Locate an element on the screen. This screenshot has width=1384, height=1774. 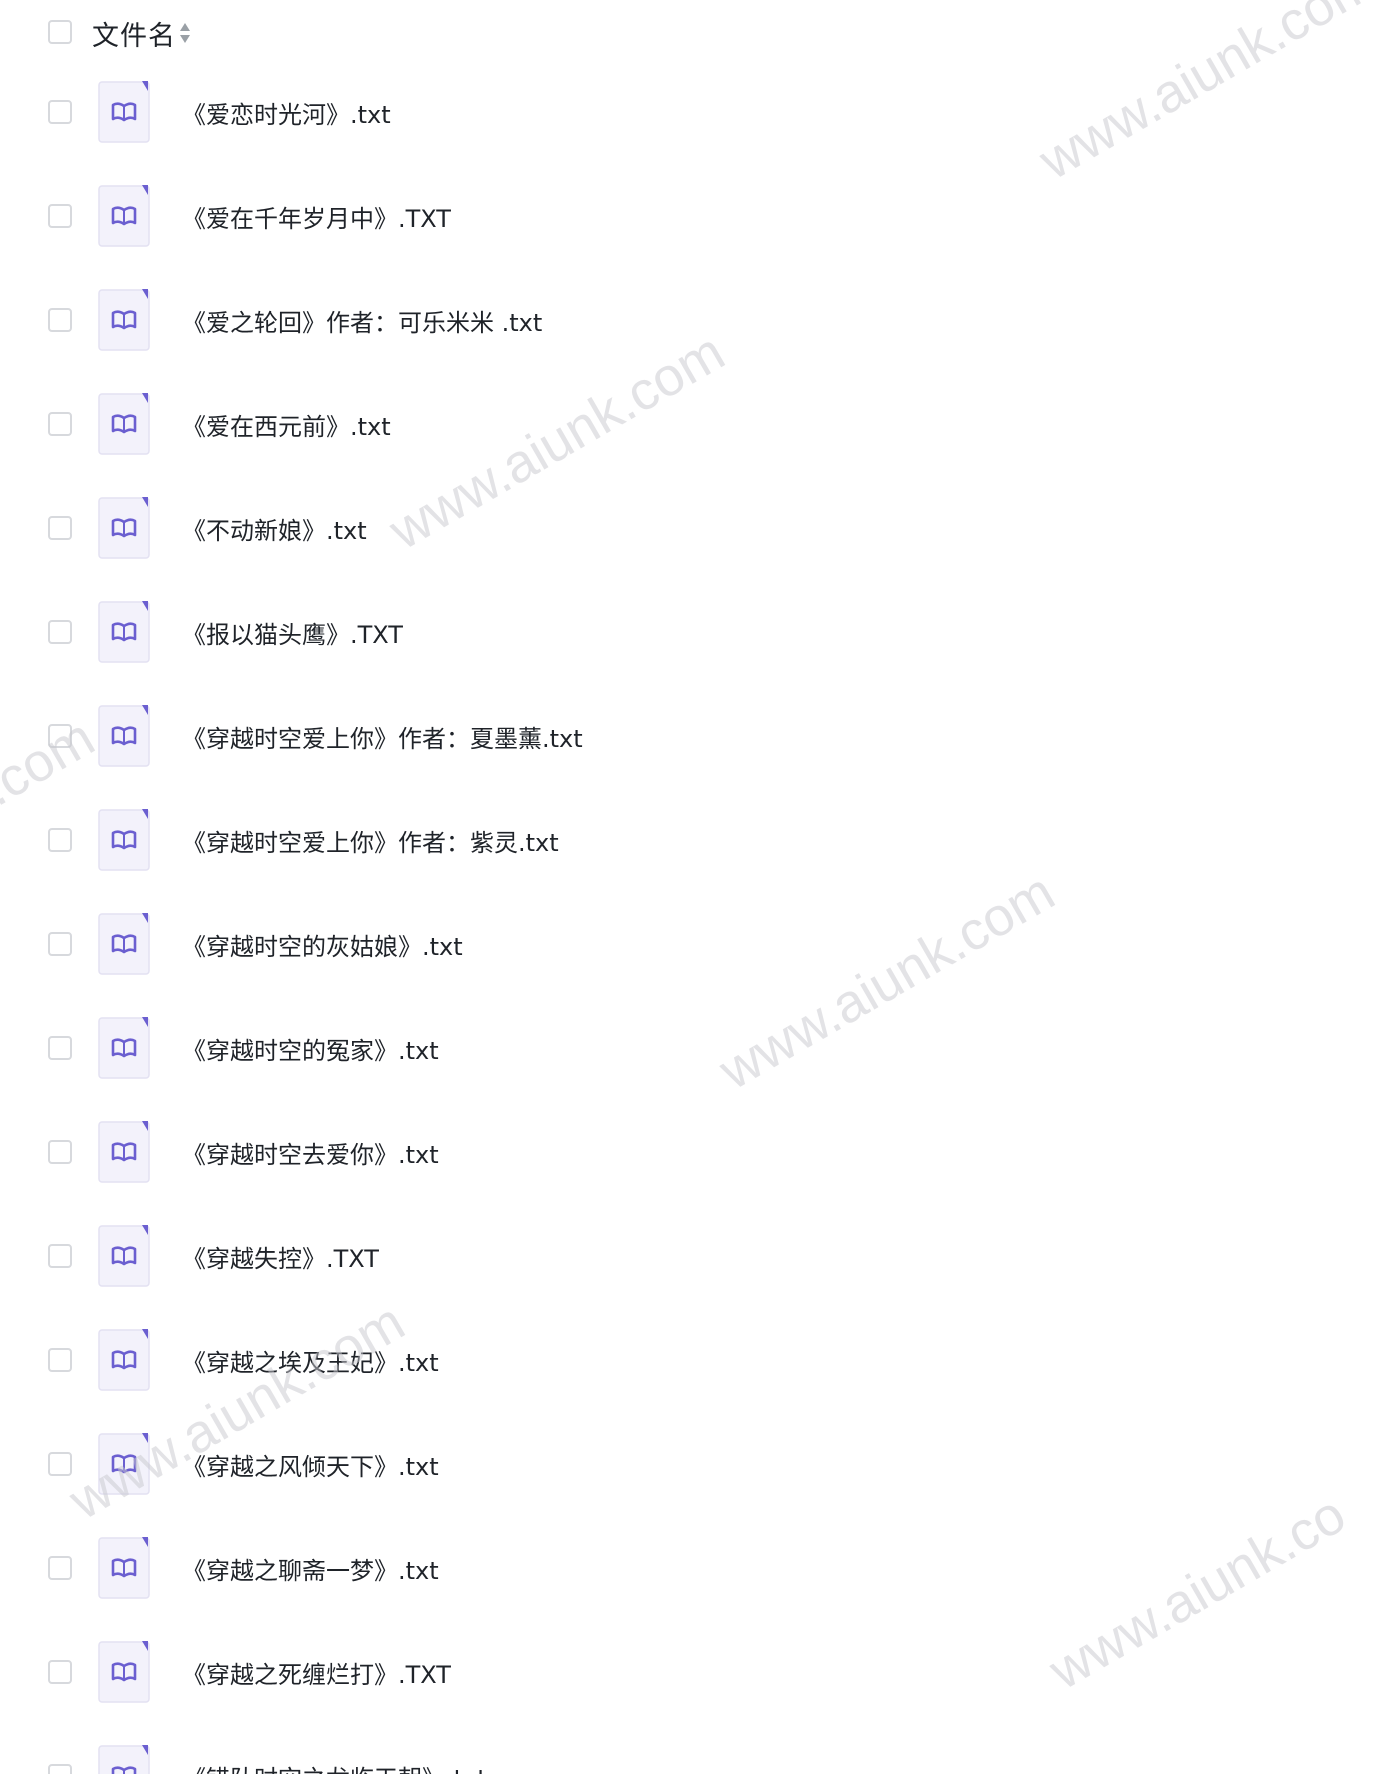
list-item: 《穿越时空去爱你》.txt is located at coordinates (692, 1152).